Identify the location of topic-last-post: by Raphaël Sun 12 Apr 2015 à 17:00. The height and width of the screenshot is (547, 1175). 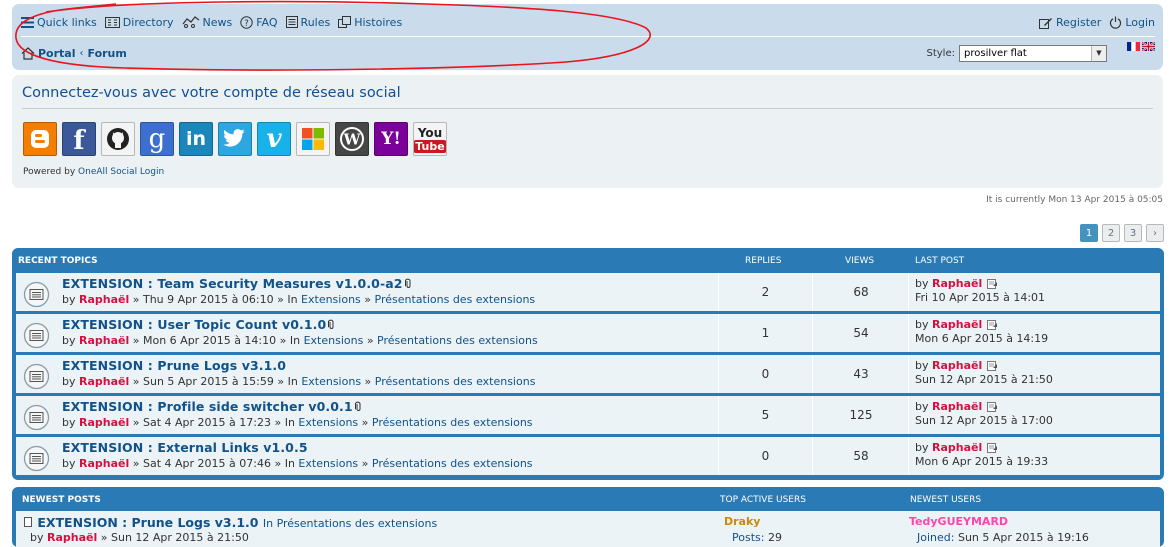
(984, 414).